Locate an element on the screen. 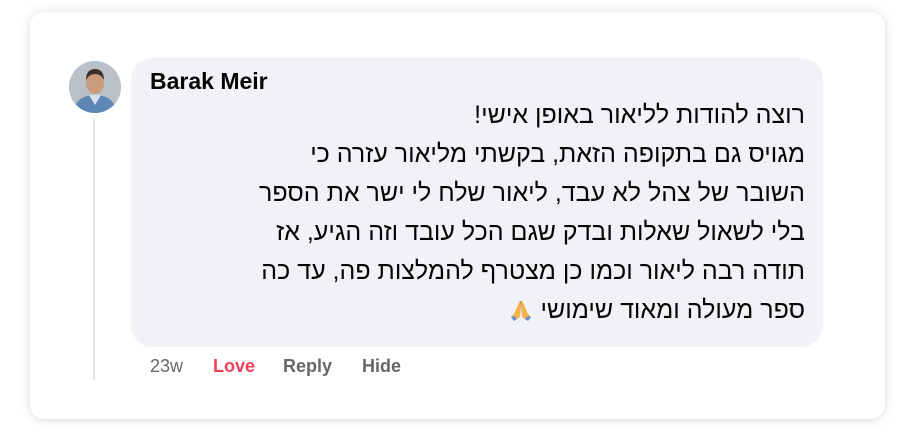 The image size is (910, 443). avatar is located at coordinates (95, 87).